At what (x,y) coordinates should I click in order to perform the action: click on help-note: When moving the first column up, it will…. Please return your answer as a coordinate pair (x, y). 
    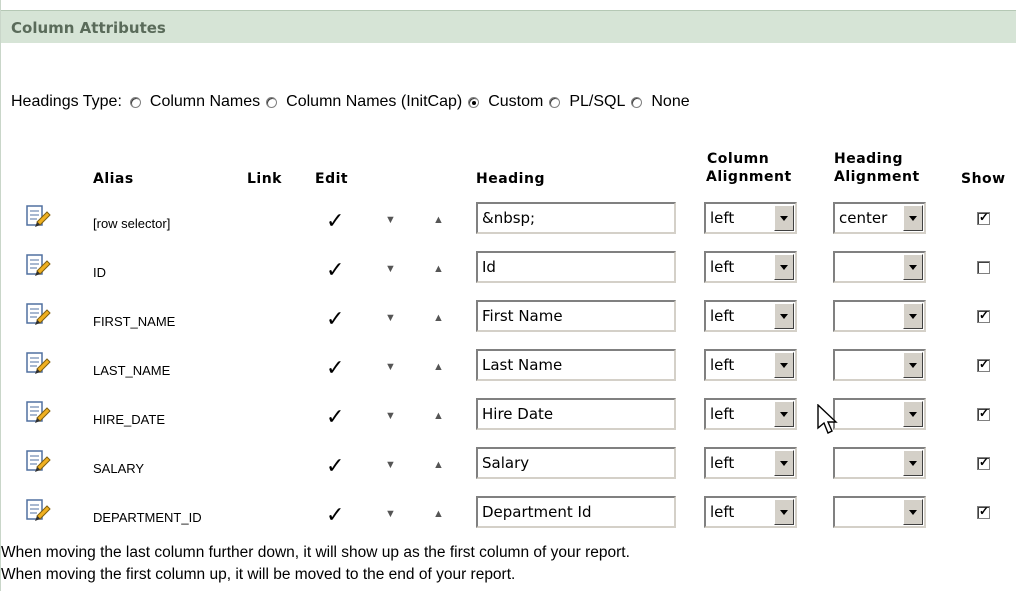
    Looking at the image, I should click on (258, 574).